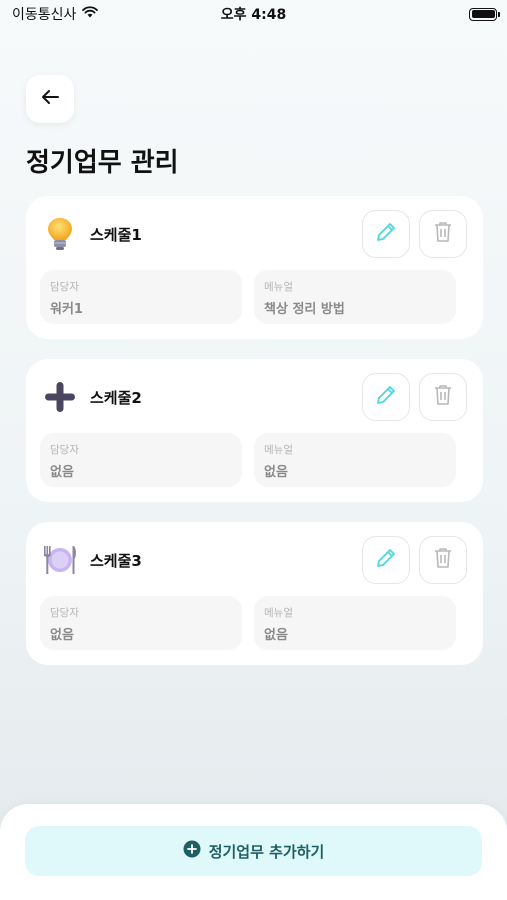 This screenshot has width=507, height=900. I want to click on status-left: 이동통신사, so click(55, 14).